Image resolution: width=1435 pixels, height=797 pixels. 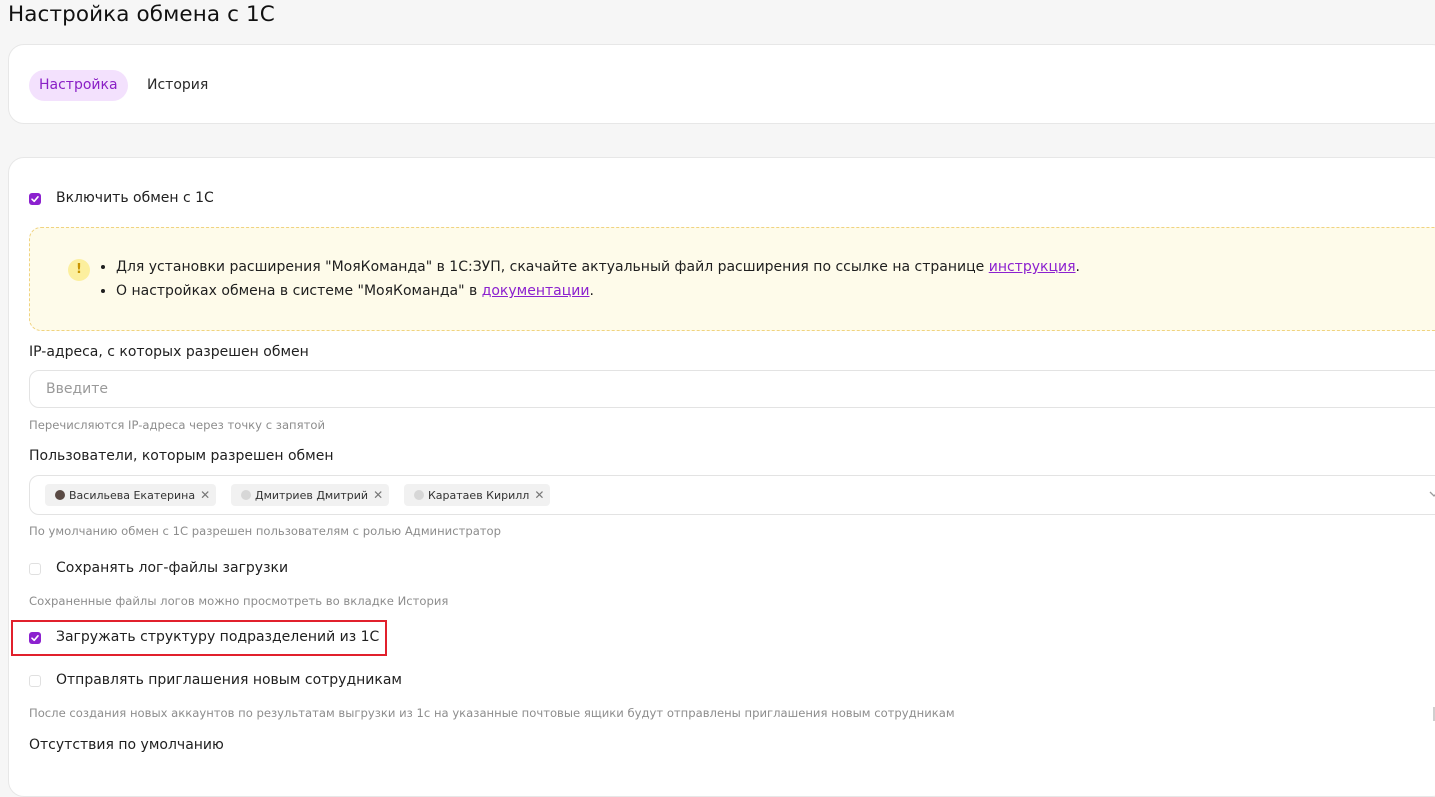 I want to click on ip-input-wrapper, so click(x=732, y=389).